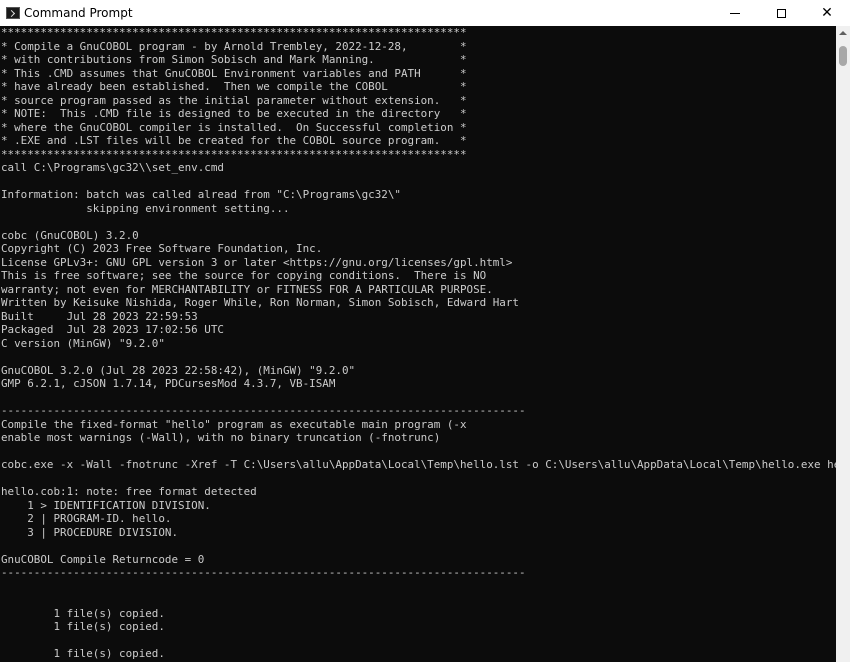 Image resolution: width=850 pixels, height=662 pixels. I want to click on console-line: call C:\Programs\gc32\\set_env.cmd, so click(112, 167).